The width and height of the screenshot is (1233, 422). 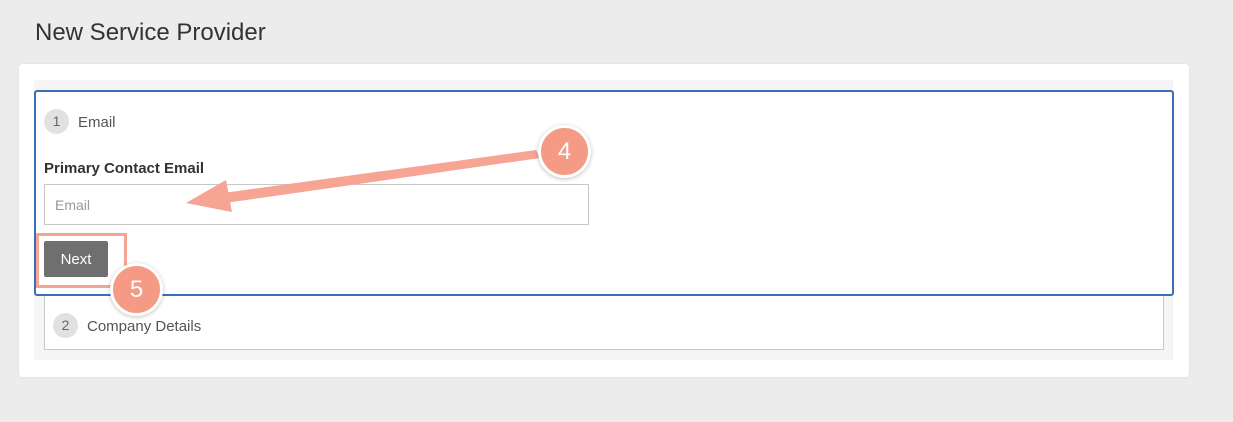 What do you see at coordinates (136, 289) in the screenshot?
I see `step-marker-5: 5` at bounding box center [136, 289].